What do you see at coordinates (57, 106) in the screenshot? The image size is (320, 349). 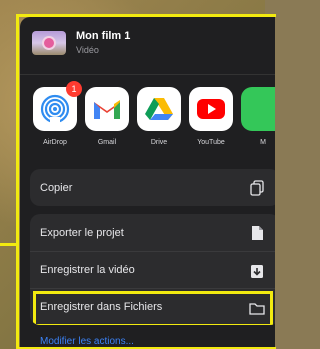 I see `airdrop-icon: 1` at bounding box center [57, 106].